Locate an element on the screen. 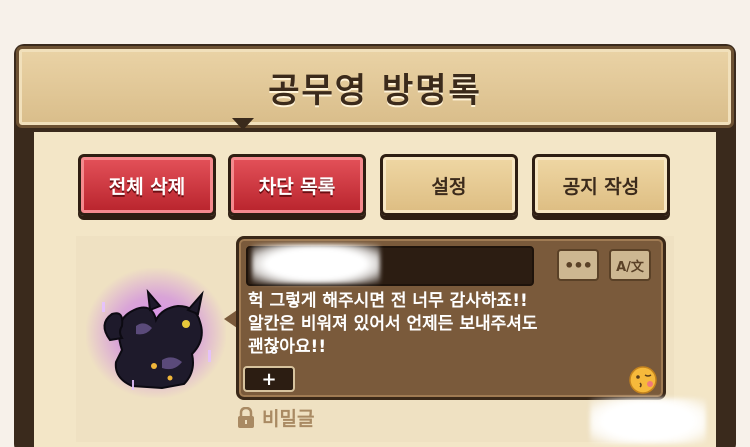 The height and width of the screenshot is (447, 750). lock-icon is located at coordinates (246, 417).